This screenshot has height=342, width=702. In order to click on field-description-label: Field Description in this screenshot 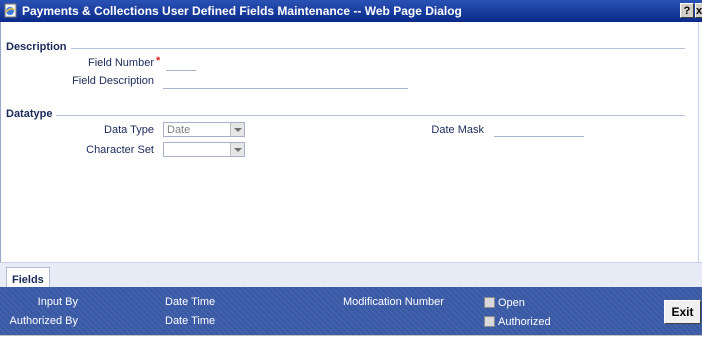, I will do `click(113, 81)`.